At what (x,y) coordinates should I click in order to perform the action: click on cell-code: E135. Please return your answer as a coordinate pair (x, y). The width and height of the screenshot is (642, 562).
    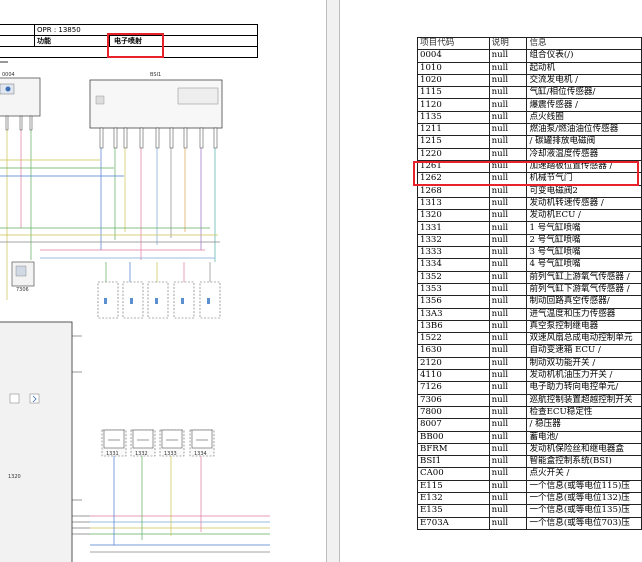
    Looking at the image, I should click on (453, 511).